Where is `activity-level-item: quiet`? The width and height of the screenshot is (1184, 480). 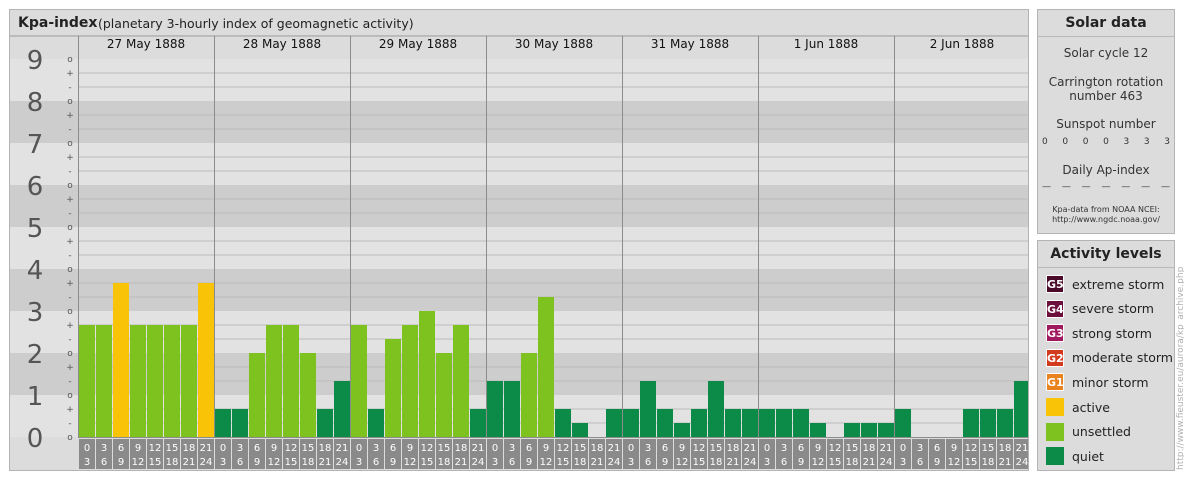 activity-level-item: quiet is located at coordinates (1075, 456).